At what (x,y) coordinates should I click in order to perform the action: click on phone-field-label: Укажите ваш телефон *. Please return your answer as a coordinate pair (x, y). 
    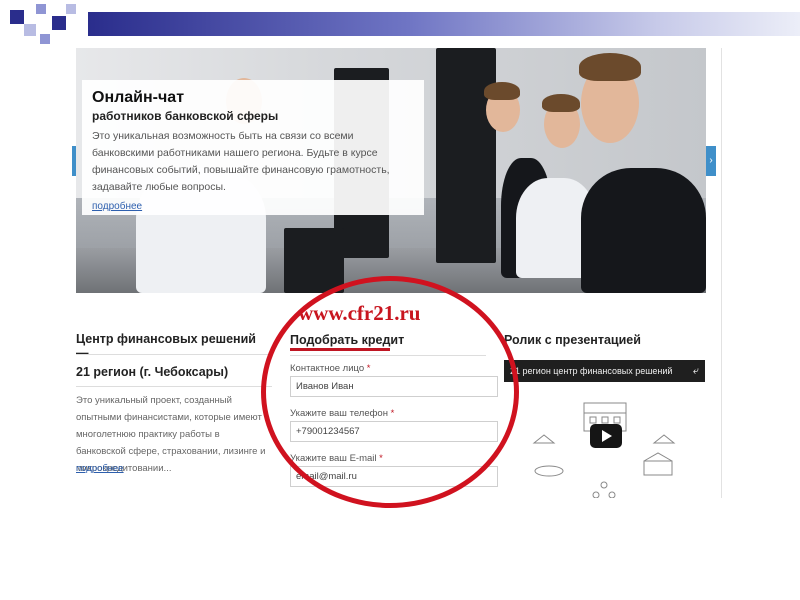
    Looking at the image, I should click on (342, 413).